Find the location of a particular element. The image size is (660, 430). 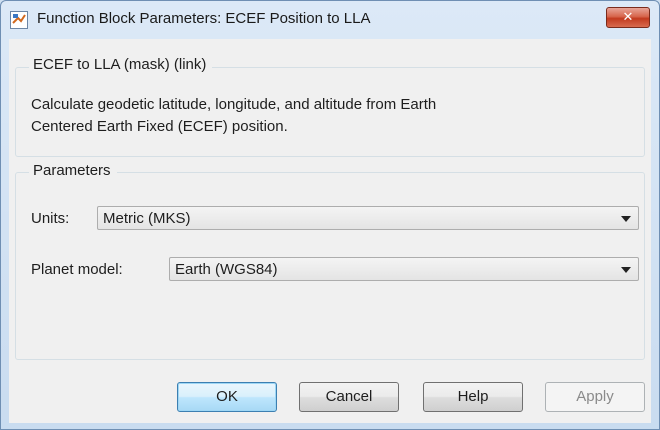

simulink-block-icon is located at coordinates (19, 20).